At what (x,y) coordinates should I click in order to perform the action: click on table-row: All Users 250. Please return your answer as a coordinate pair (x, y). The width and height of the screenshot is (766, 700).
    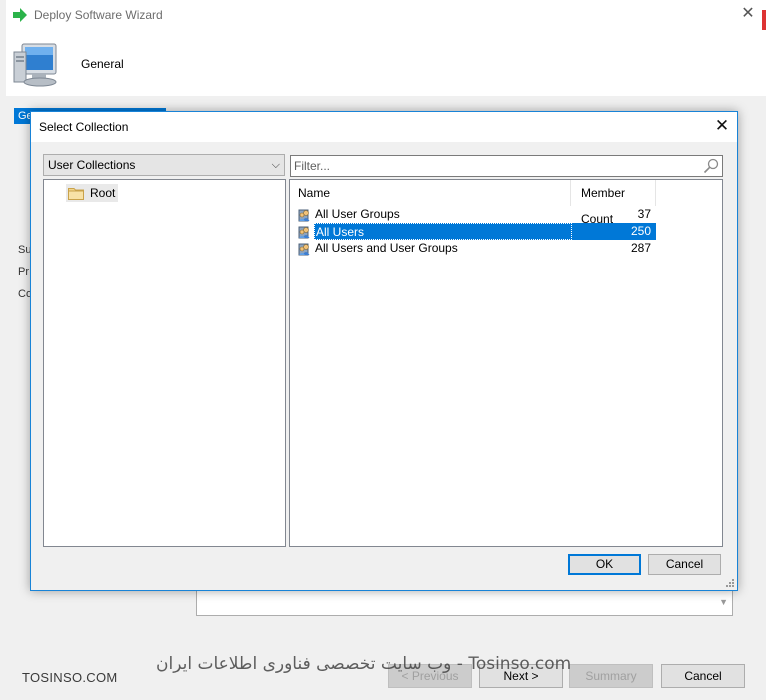
    Looking at the image, I should click on (477, 231).